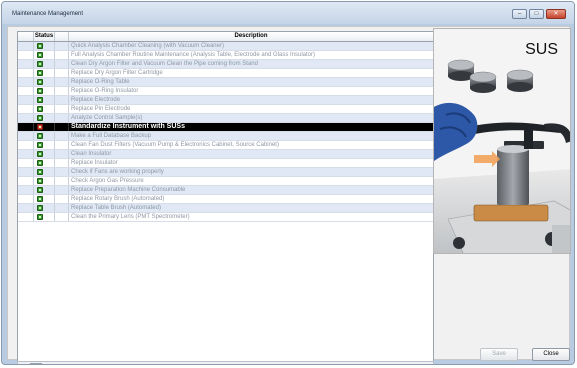 The height and width of the screenshot is (368, 577). I want to click on close-button: Close, so click(551, 354).